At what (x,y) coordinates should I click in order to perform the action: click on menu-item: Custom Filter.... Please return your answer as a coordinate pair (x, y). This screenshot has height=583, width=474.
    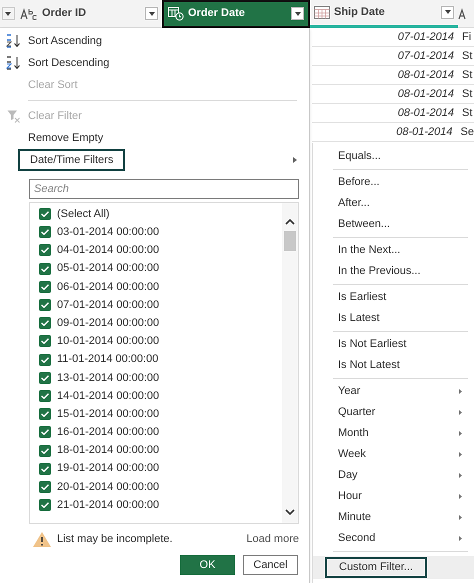
    Looking at the image, I should click on (376, 567).